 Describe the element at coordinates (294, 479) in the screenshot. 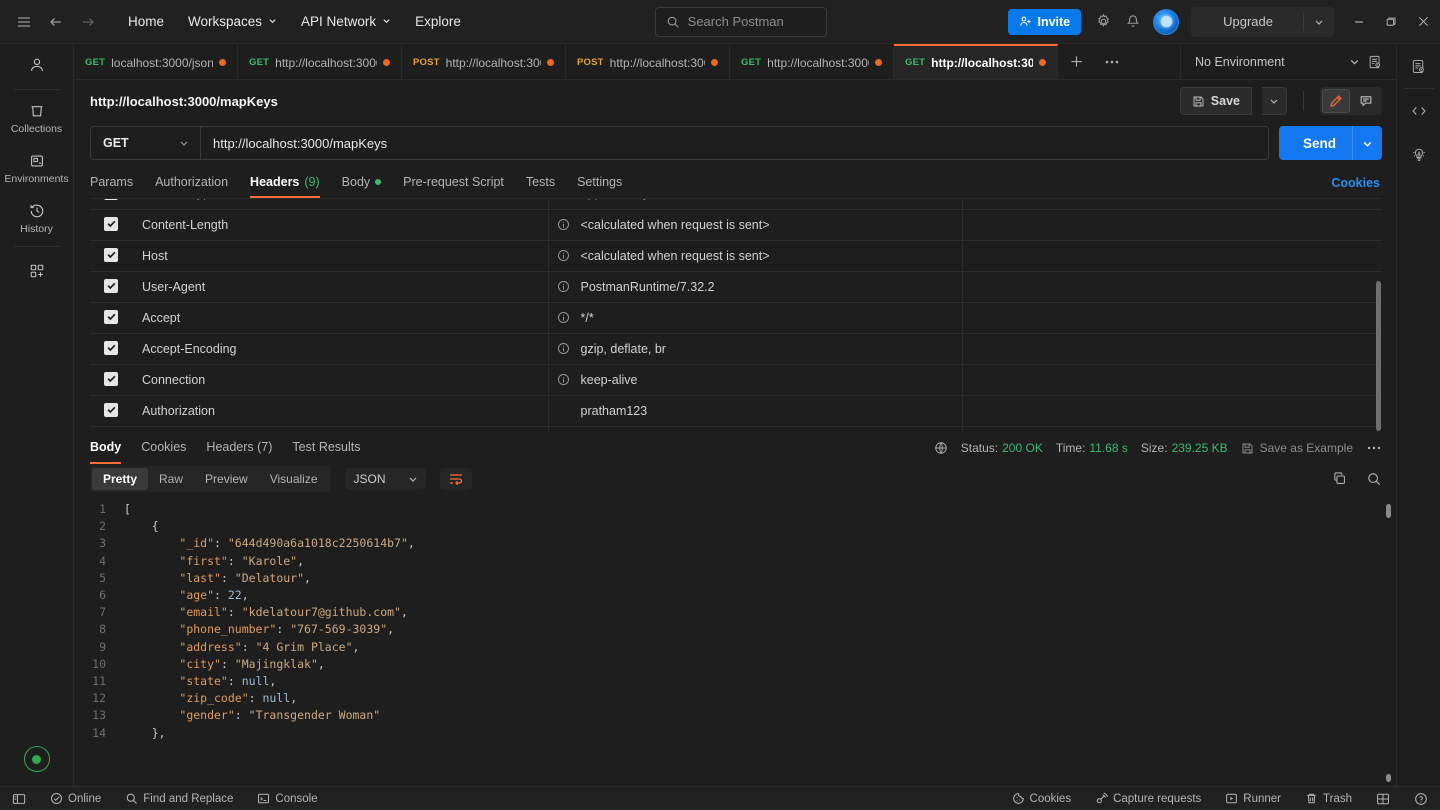

I see `view-tab-visualize: Visualize` at that location.